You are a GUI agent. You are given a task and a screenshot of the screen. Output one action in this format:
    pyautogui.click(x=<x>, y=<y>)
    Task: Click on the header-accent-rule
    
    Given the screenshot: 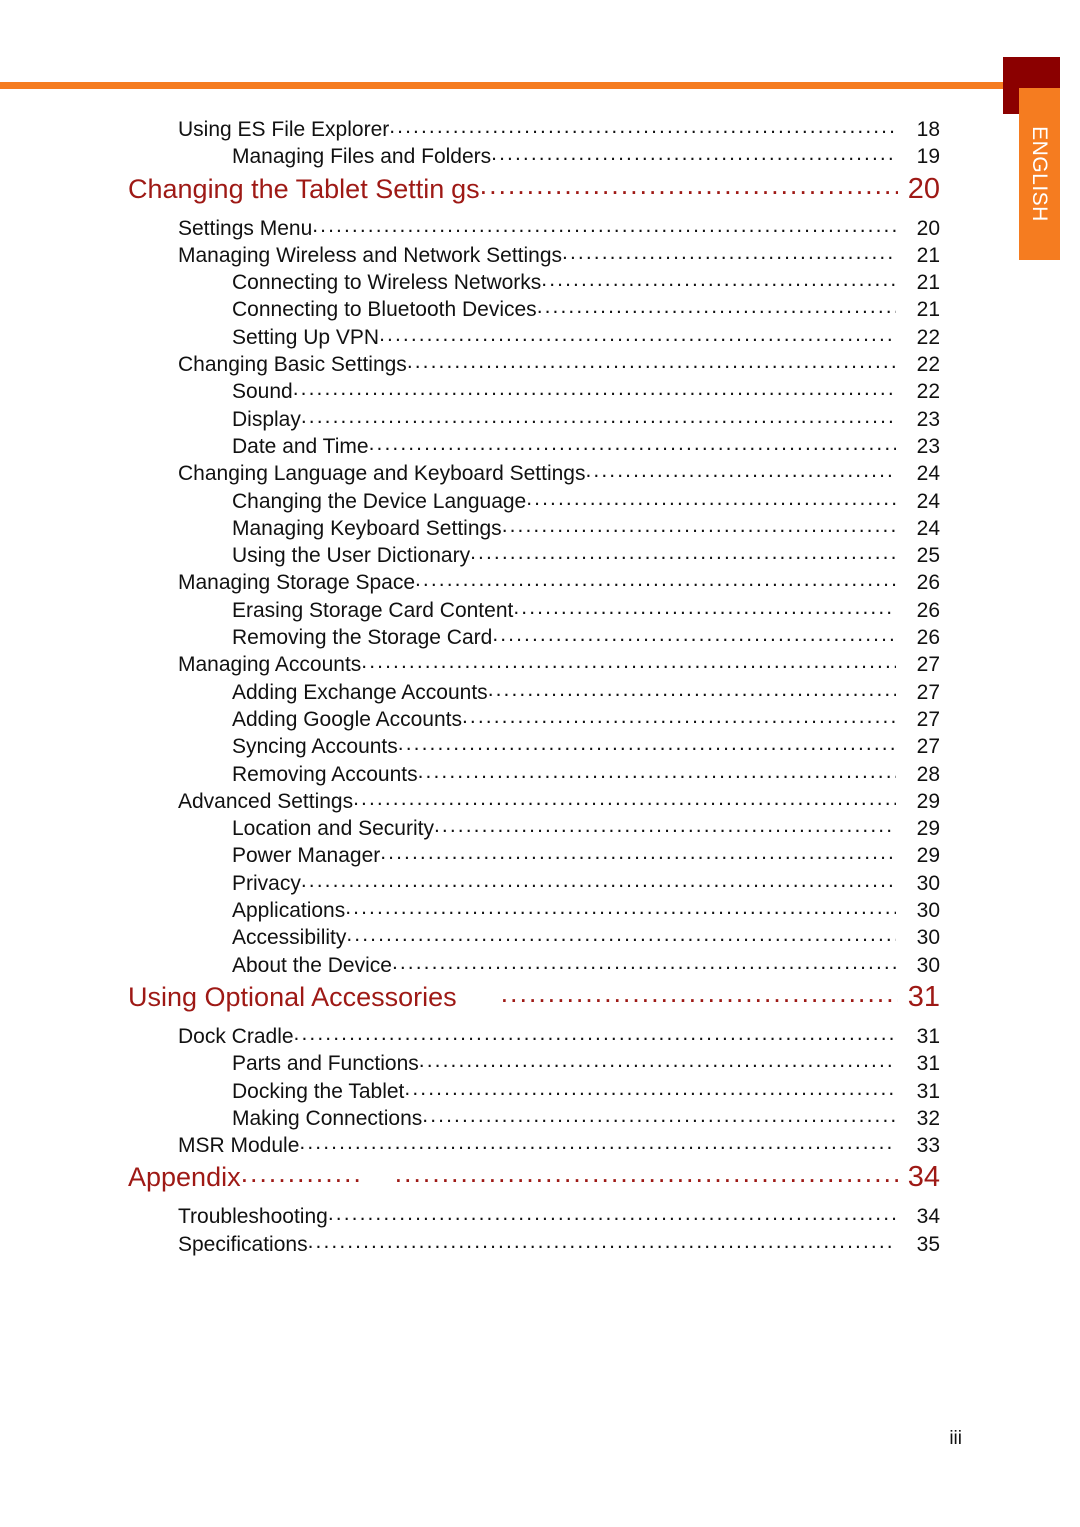 What is the action you would take?
    pyautogui.click(x=507, y=85)
    